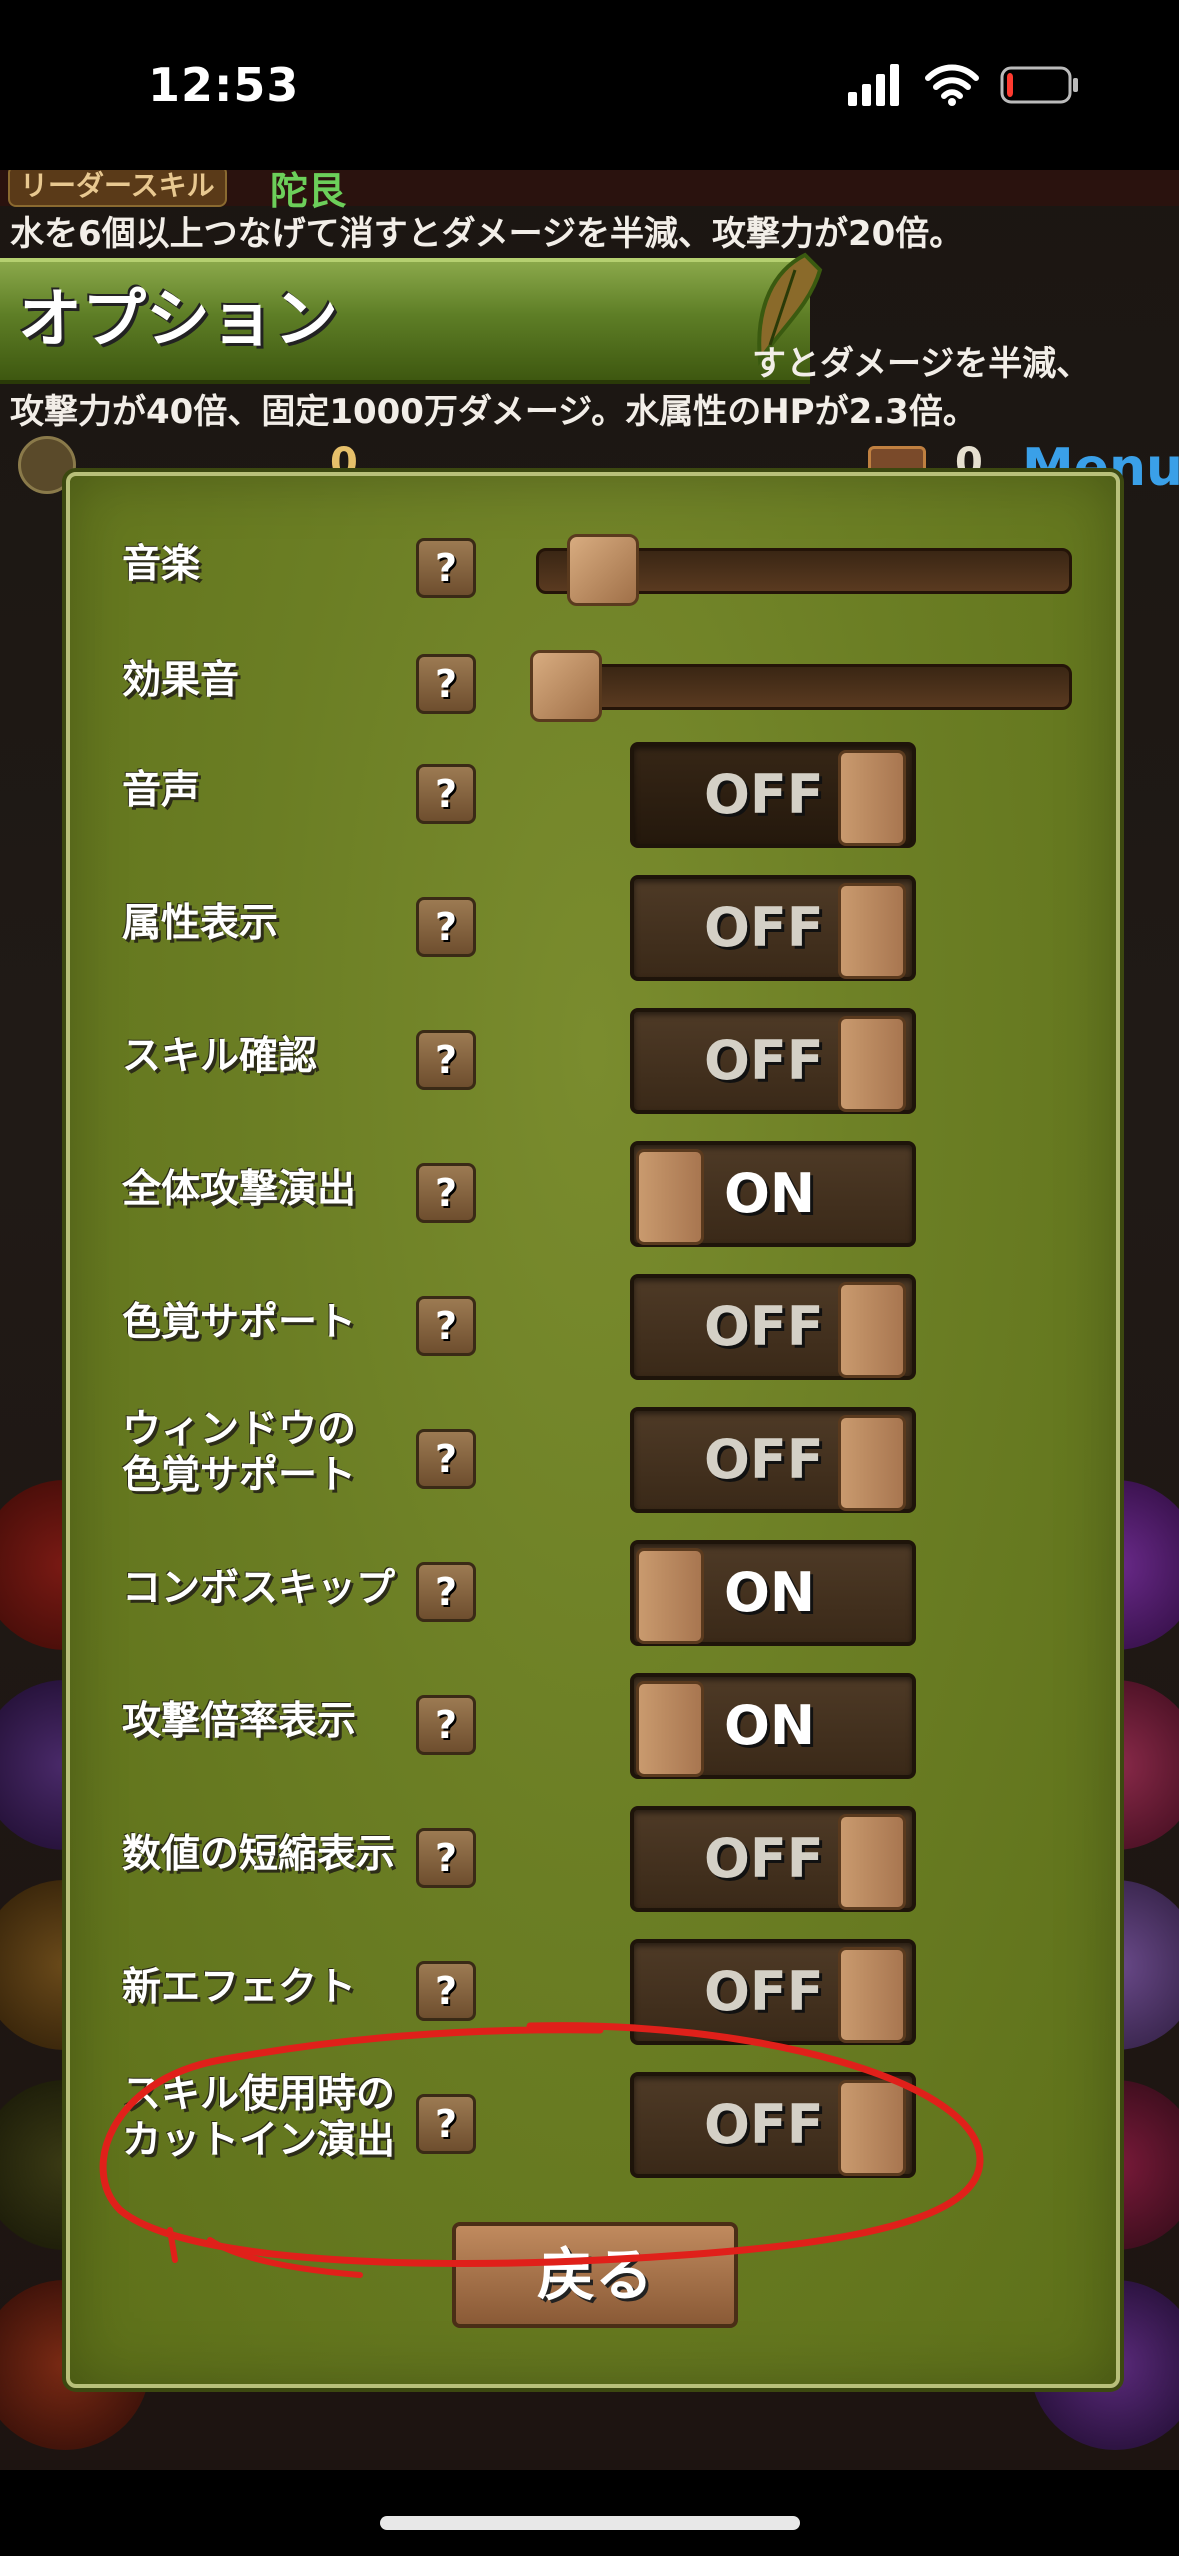 This screenshot has height=2556, width=1179. What do you see at coordinates (952, 85) in the screenshot?
I see `wifi-icon` at bounding box center [952, 85].